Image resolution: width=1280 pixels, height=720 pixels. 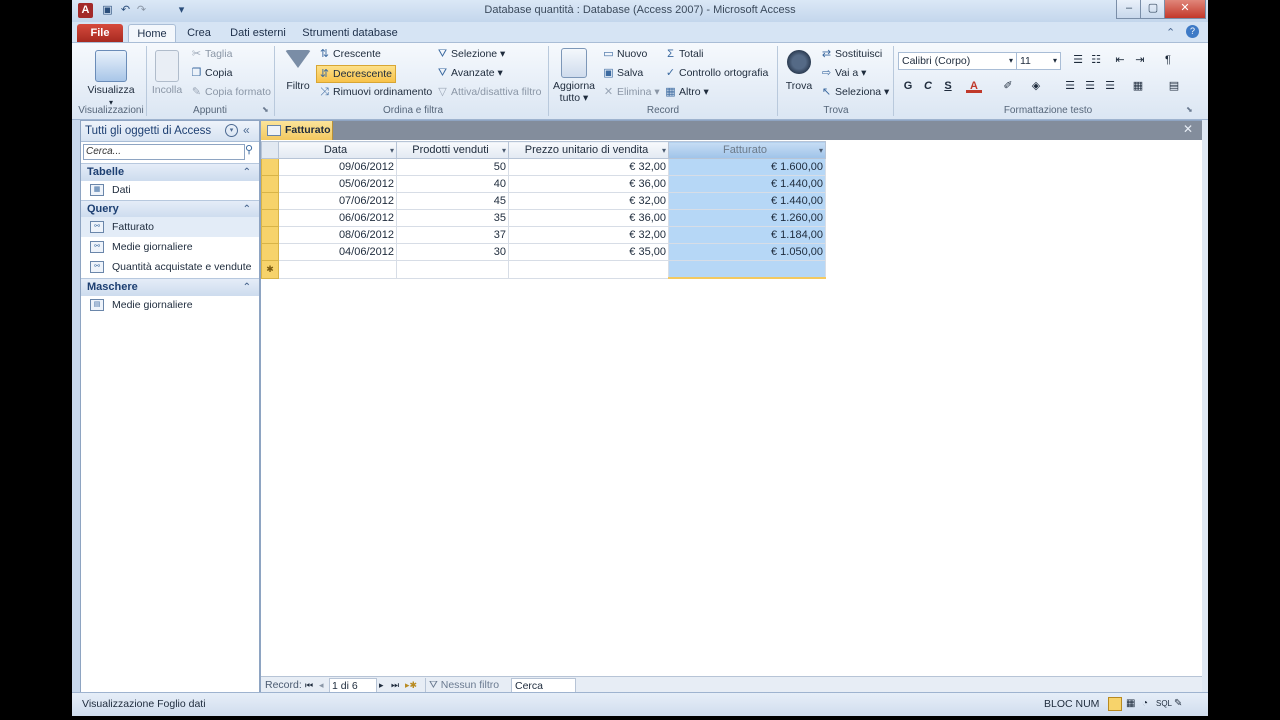 What do you see at coordinates (265, 109) in the screenshot?
I see `clipboard-launcher-icon: ⬊` at bounding box center [265, 109].